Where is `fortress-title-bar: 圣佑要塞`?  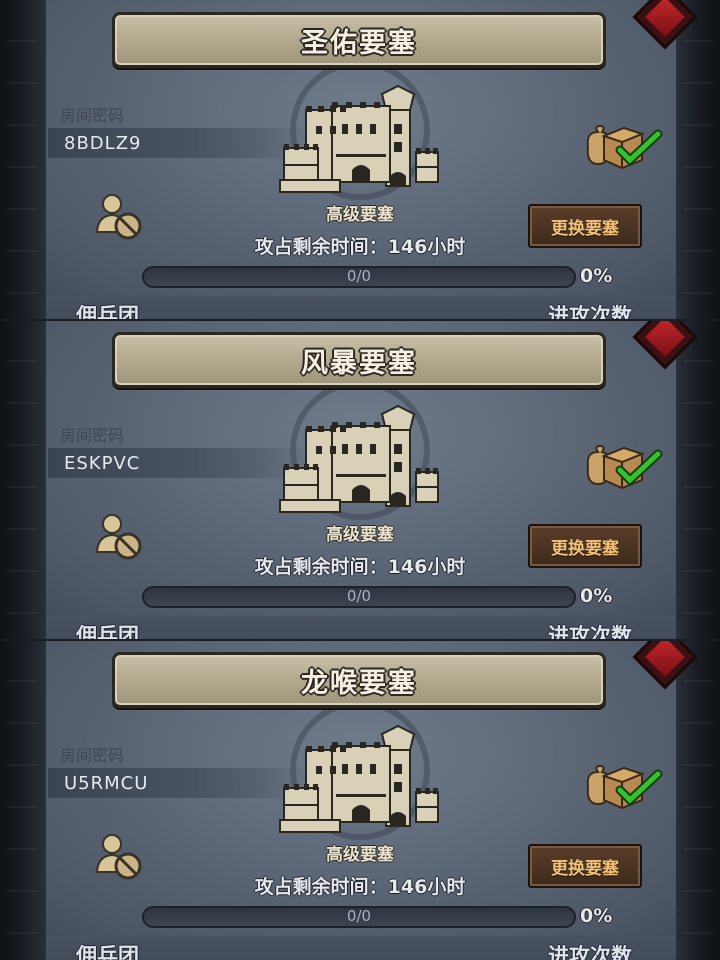
fortress-title-bar: 圣佑要塞 is located at coordinates (359, 40).